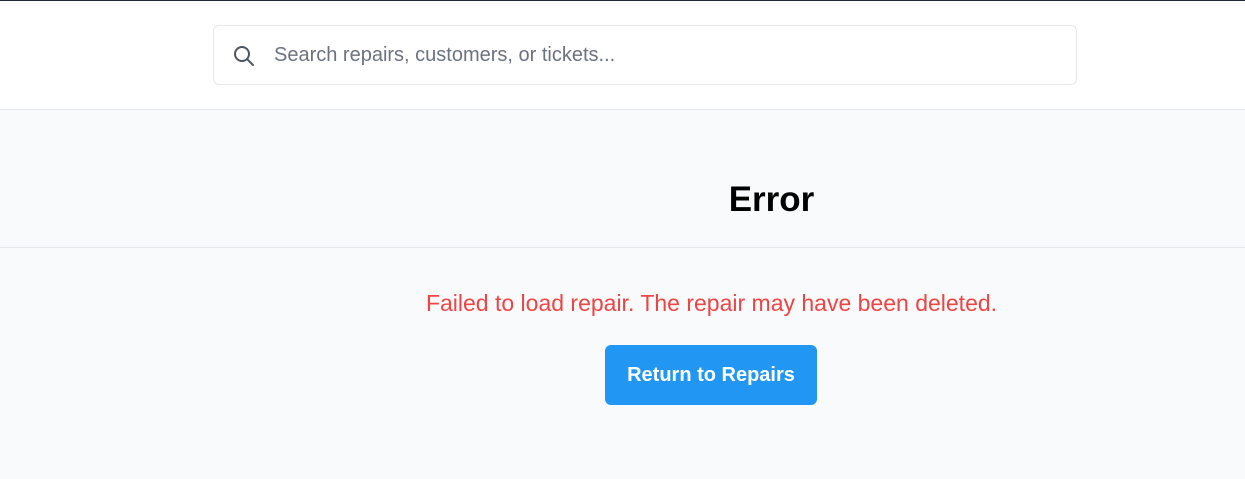 Image resolution: width=1245 pixels, height=479 pixels. What do you see at coordinates (771, 199) in the screenshot?
I see `page-title: Error` at bounding box center [771, 199].